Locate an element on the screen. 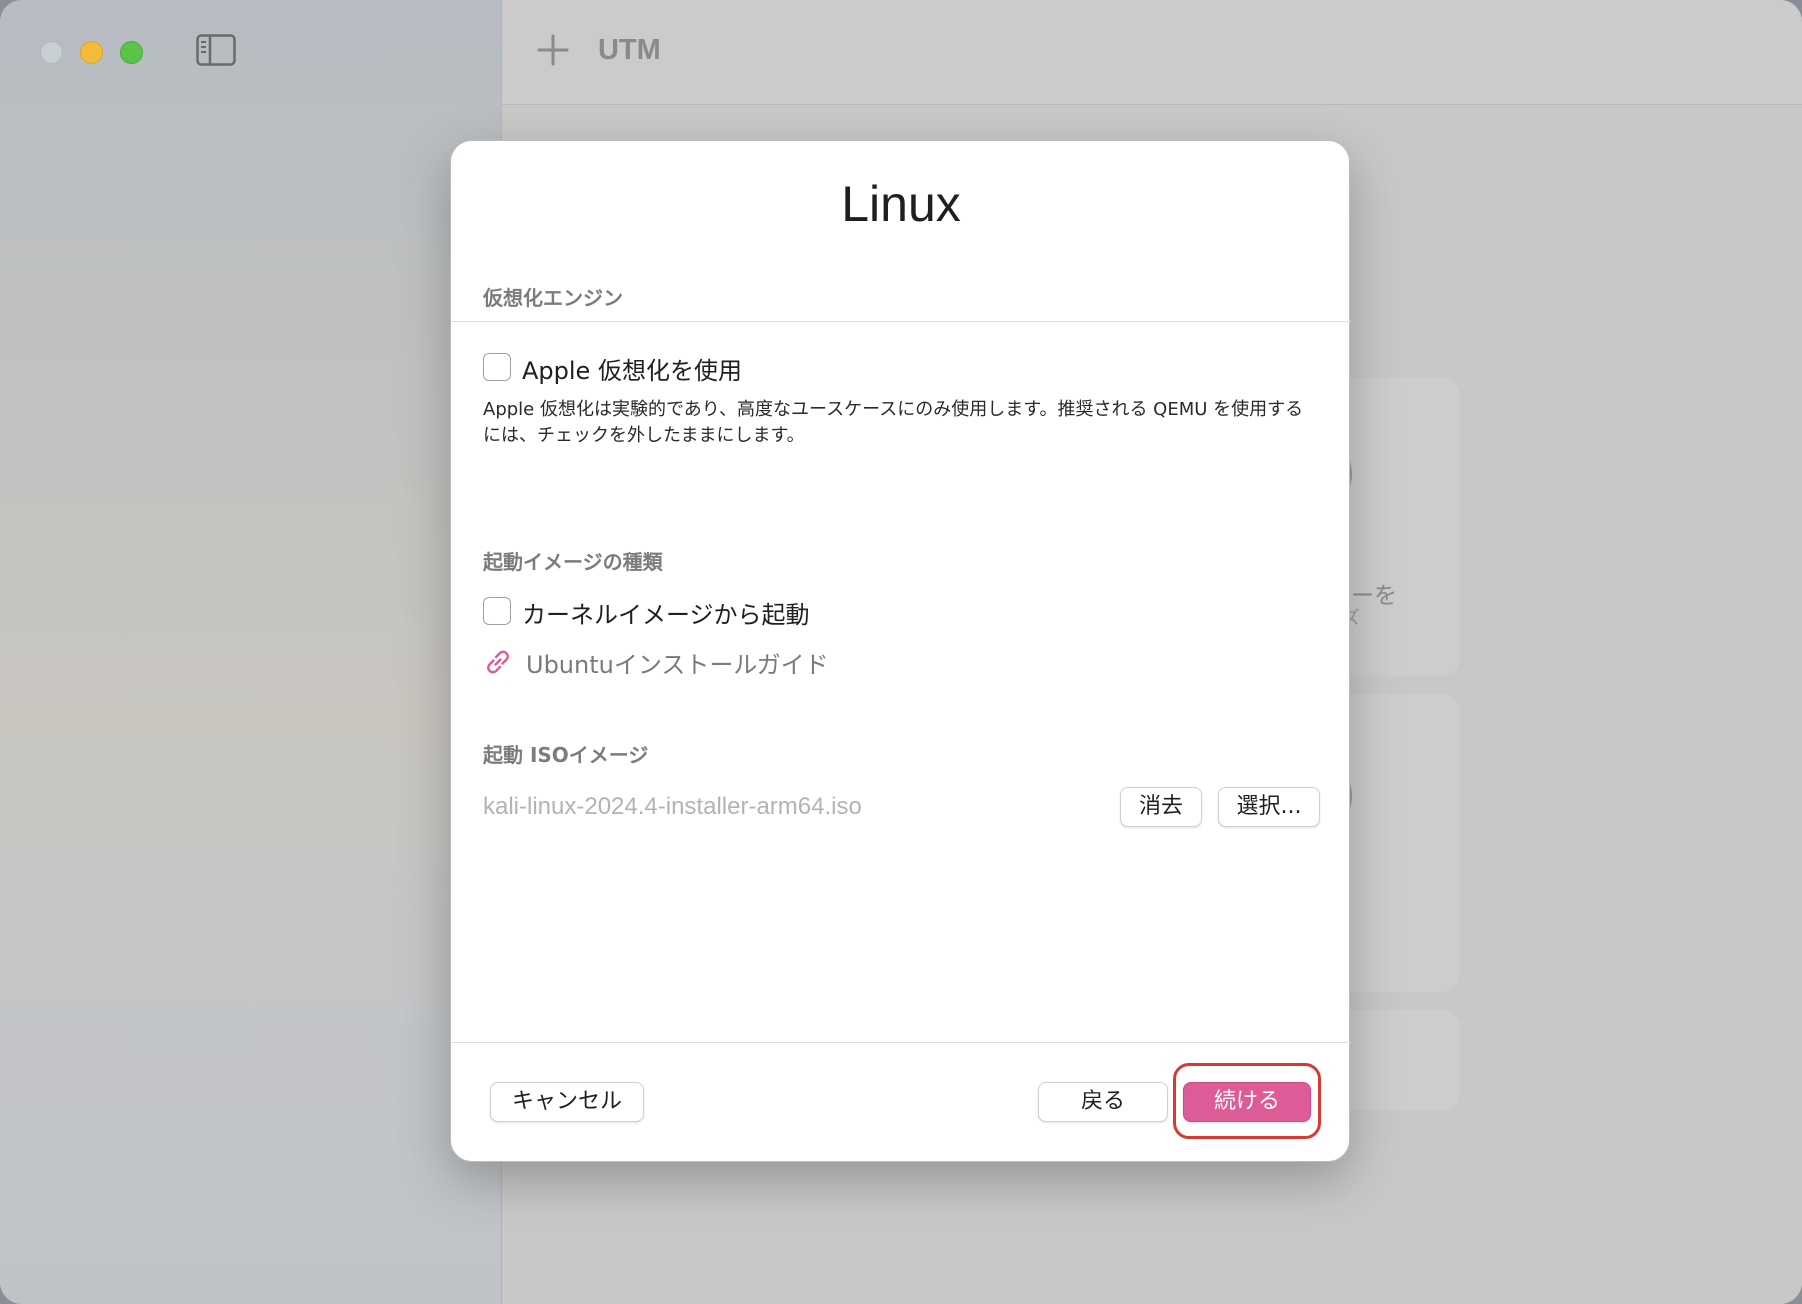 Image resolution: width=1802 pixels, height=1304 pixels. window-close-button is located at coordinates (51, 52).